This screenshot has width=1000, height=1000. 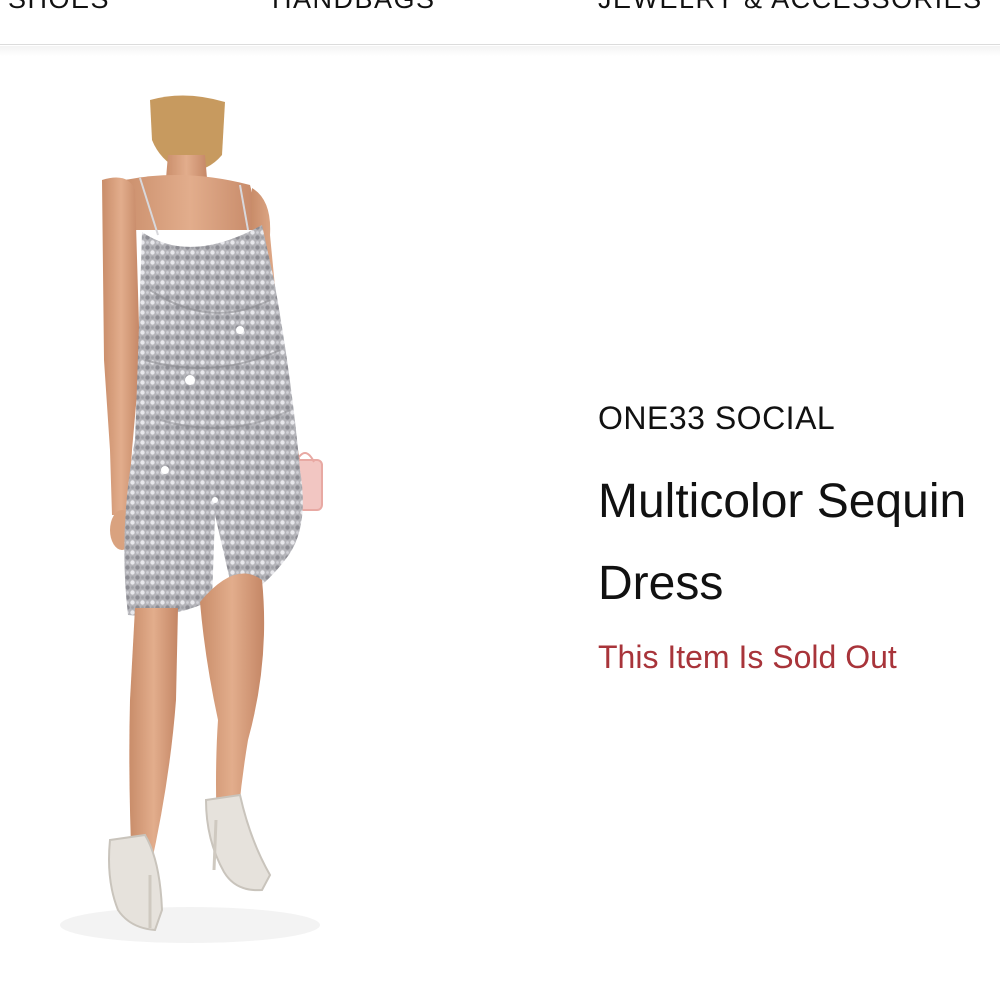 I want to click on product-title: Multicolor Sequin Dress, so click(x=799, y=543).